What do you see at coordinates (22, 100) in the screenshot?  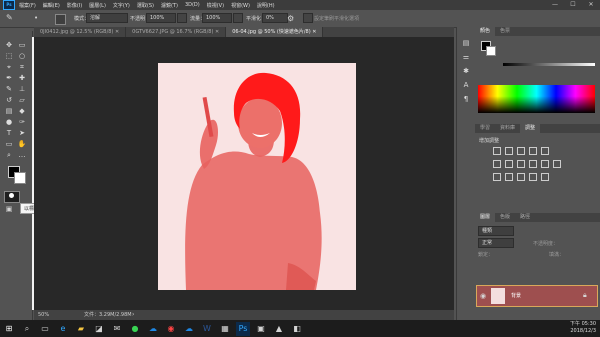 I see `eraser-tool-icon: ▱` at bounding box center [22, 100].